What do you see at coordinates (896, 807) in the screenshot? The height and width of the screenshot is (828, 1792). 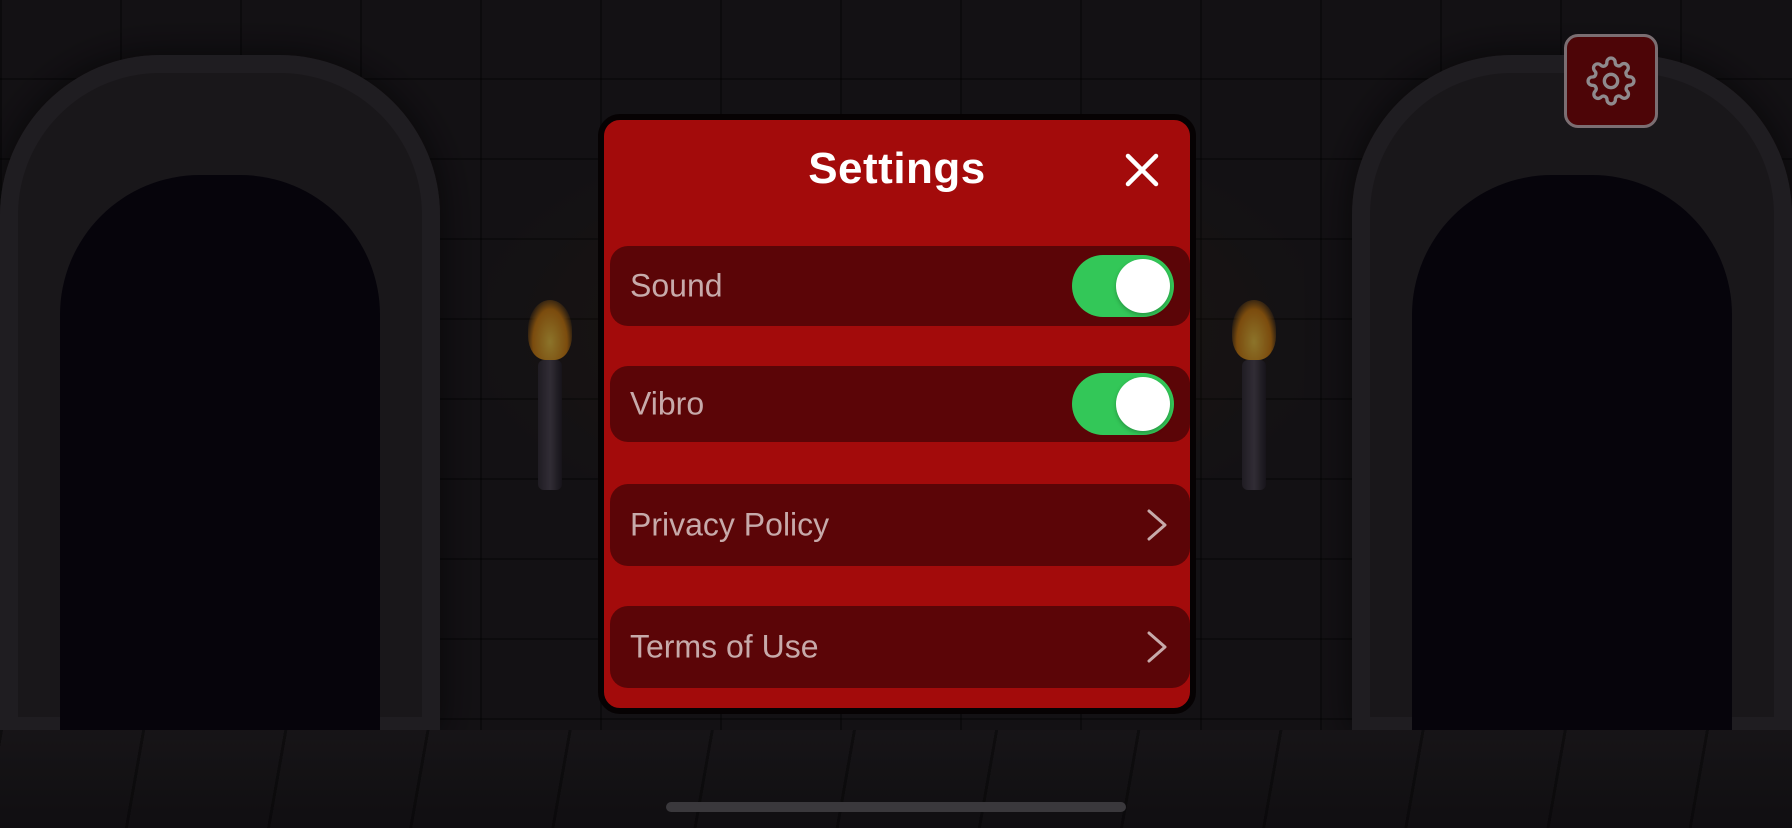 I see `home-indicator` at bounding box center [896, 807].